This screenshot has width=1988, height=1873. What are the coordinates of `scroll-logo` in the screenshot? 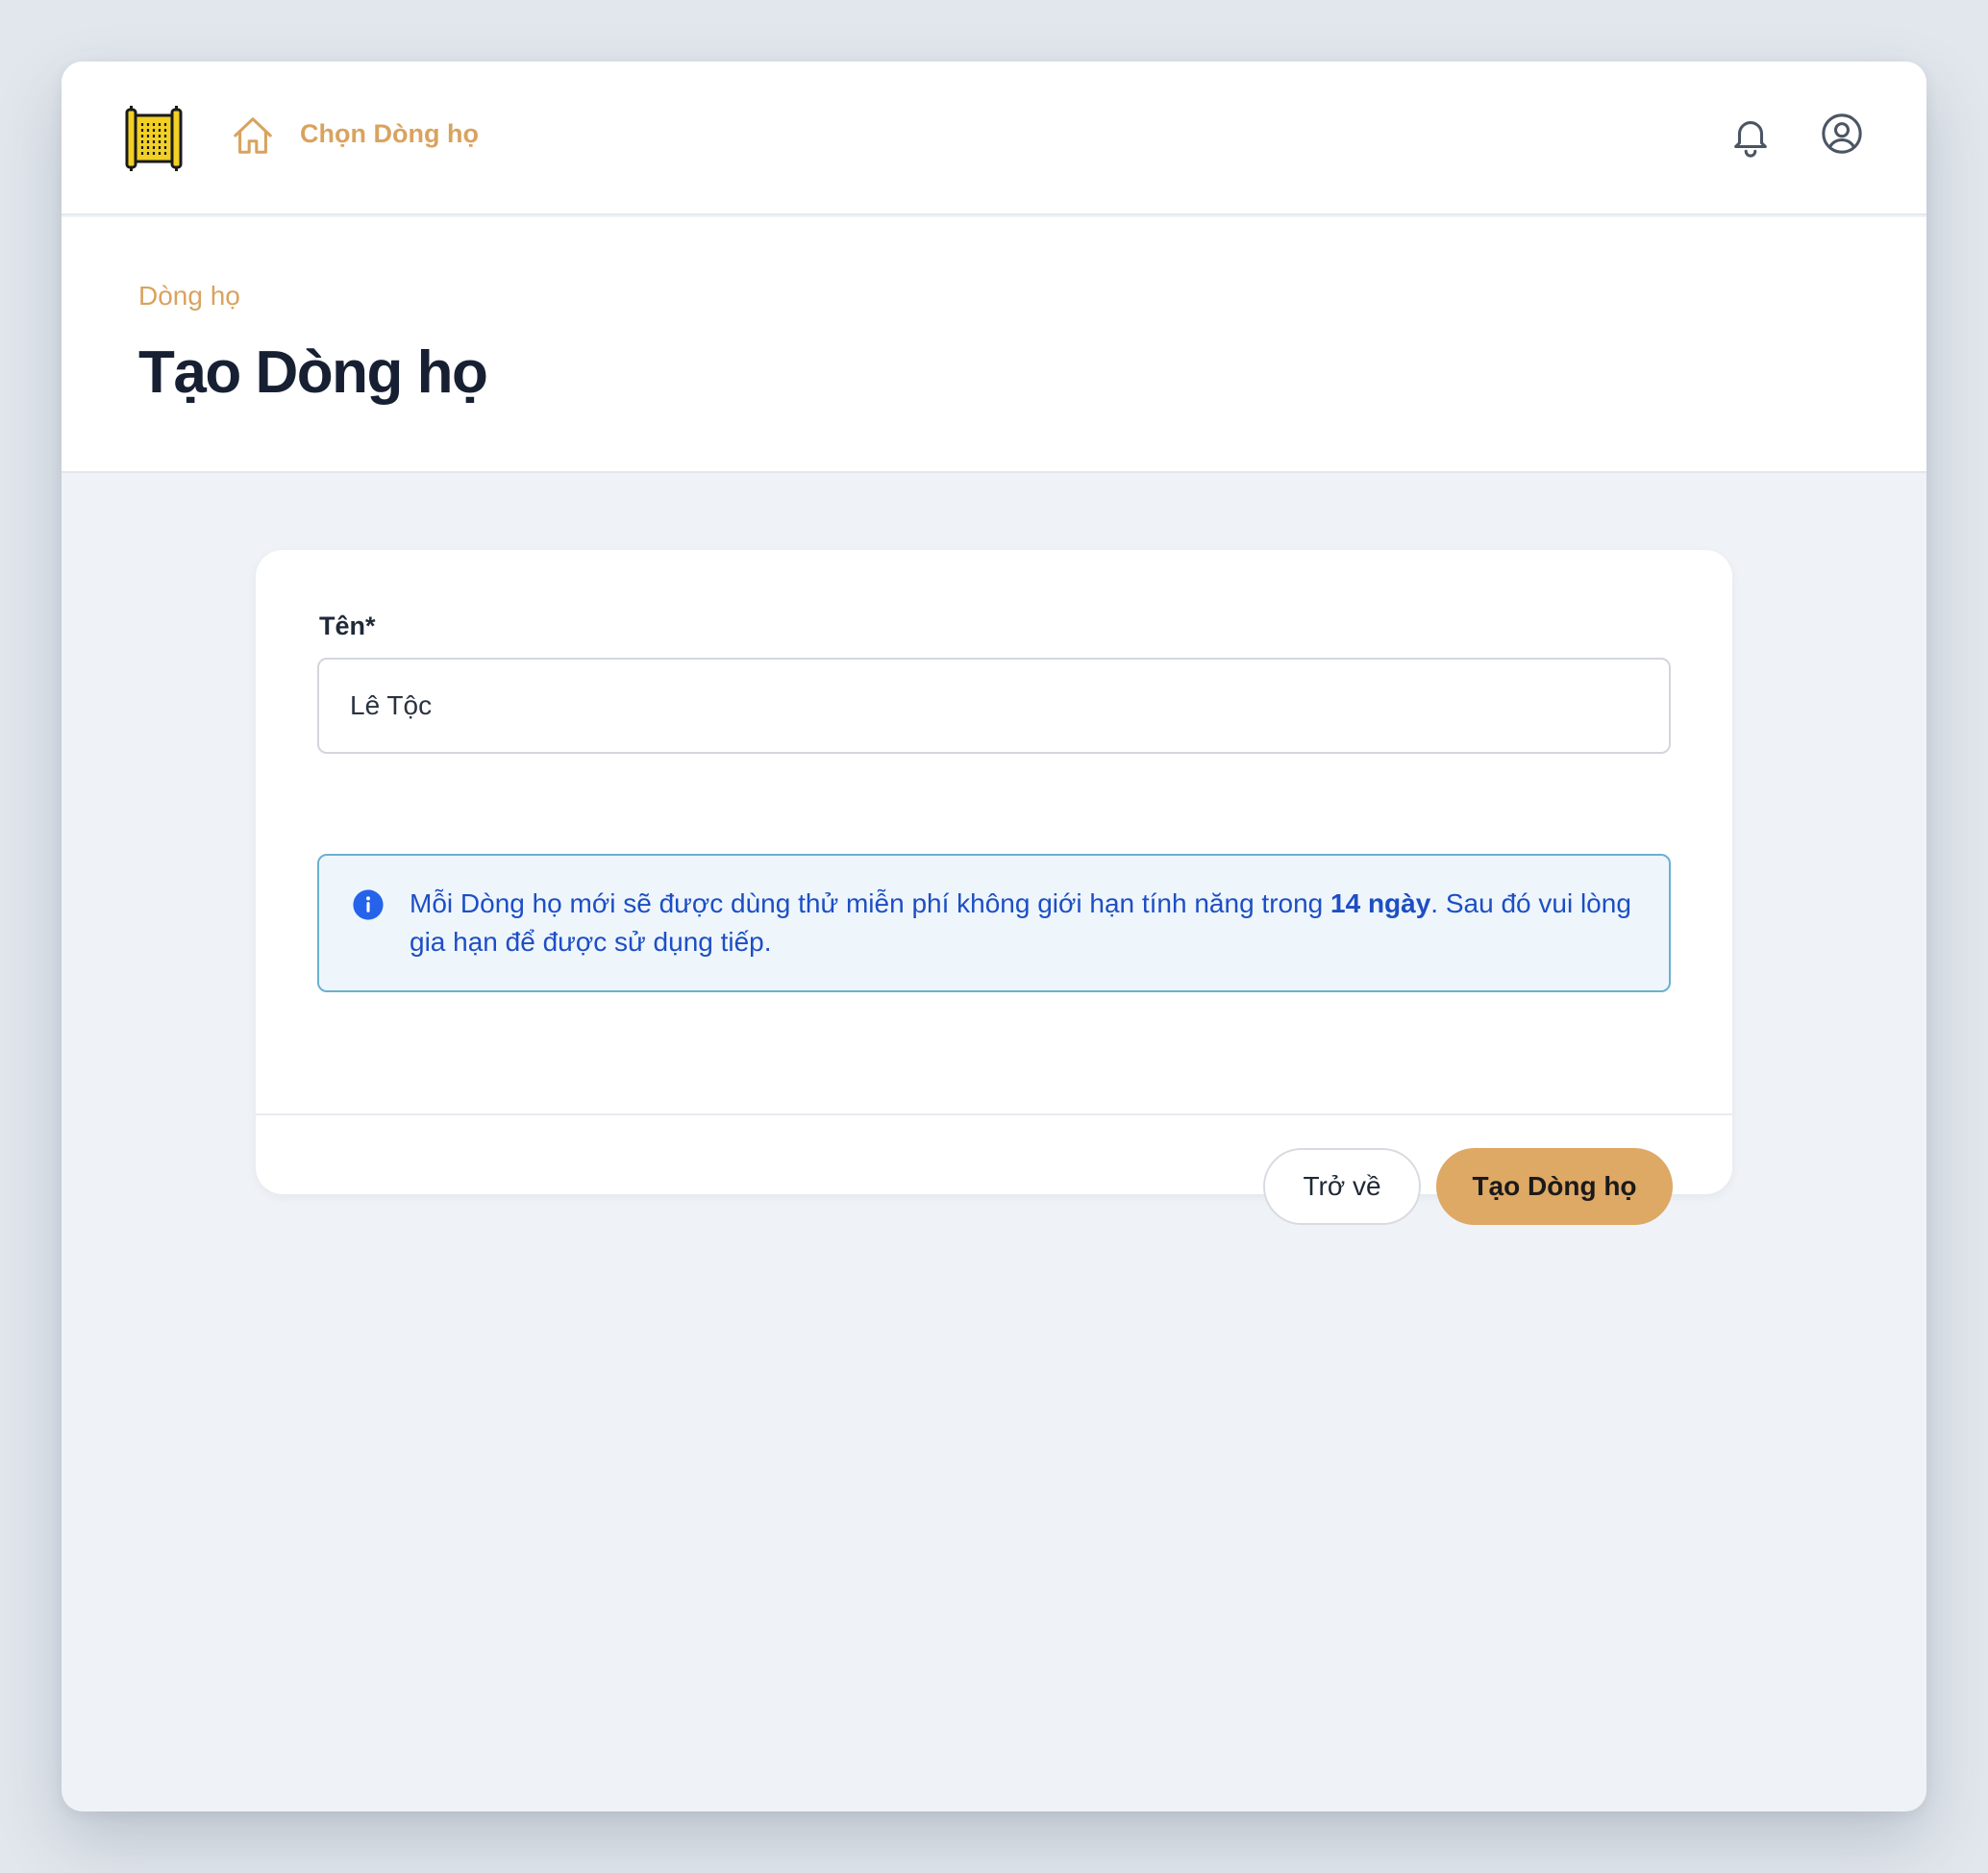 It's located at (154, 138).